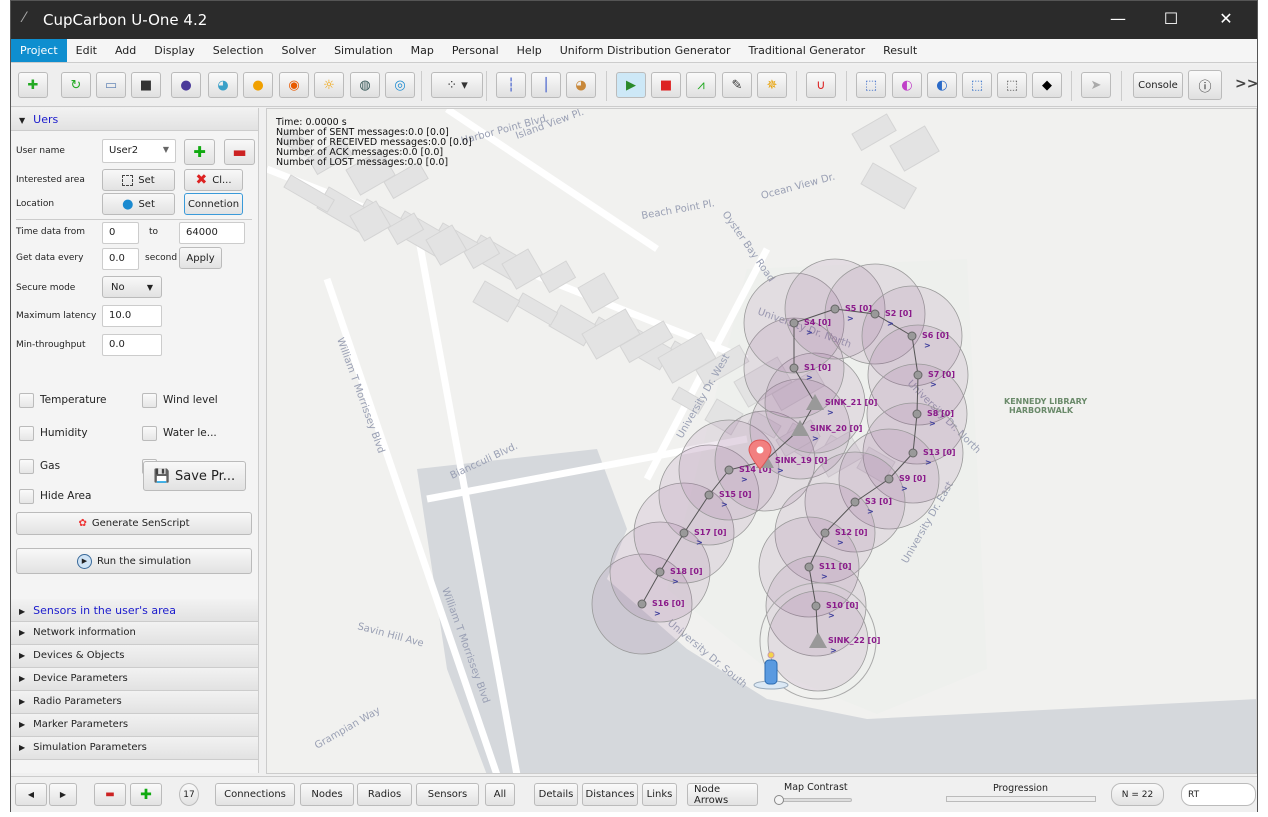 The width and height of the screenshot is (1268, 817). I want to click on close-button: ✕, so click(1226, 18).